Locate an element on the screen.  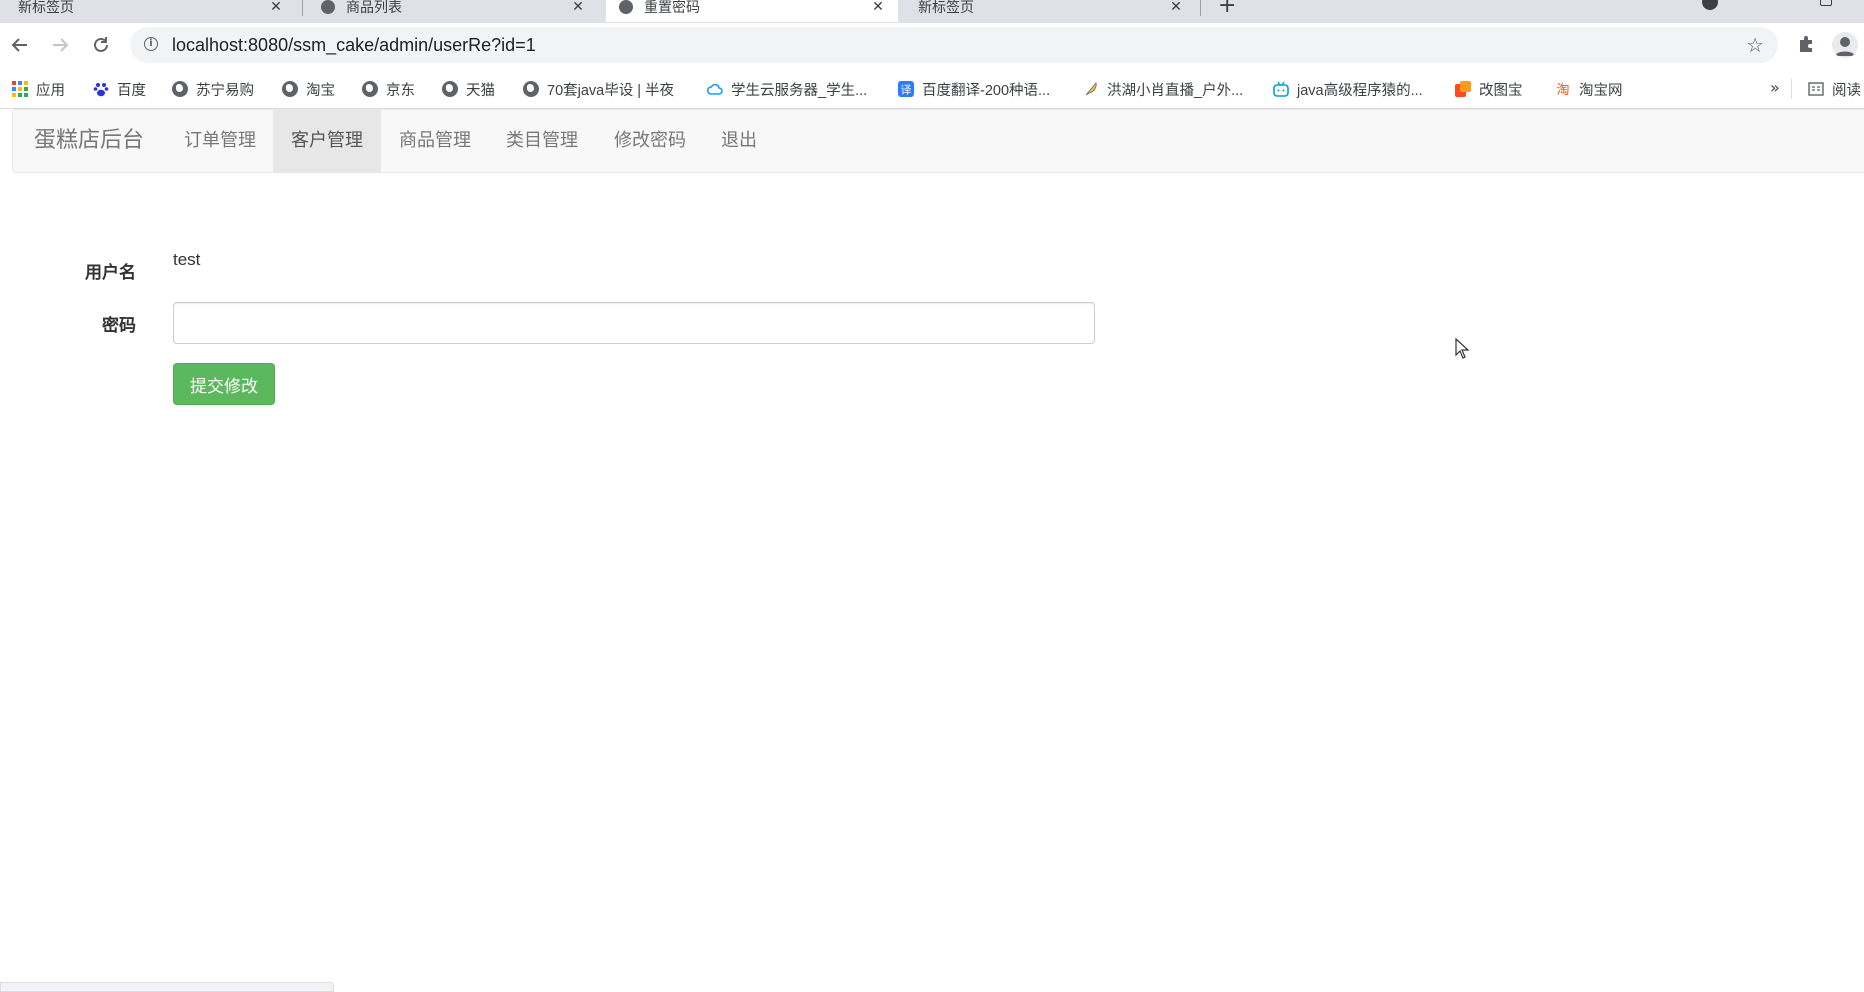
password-input is located at coordinates (634, 323).